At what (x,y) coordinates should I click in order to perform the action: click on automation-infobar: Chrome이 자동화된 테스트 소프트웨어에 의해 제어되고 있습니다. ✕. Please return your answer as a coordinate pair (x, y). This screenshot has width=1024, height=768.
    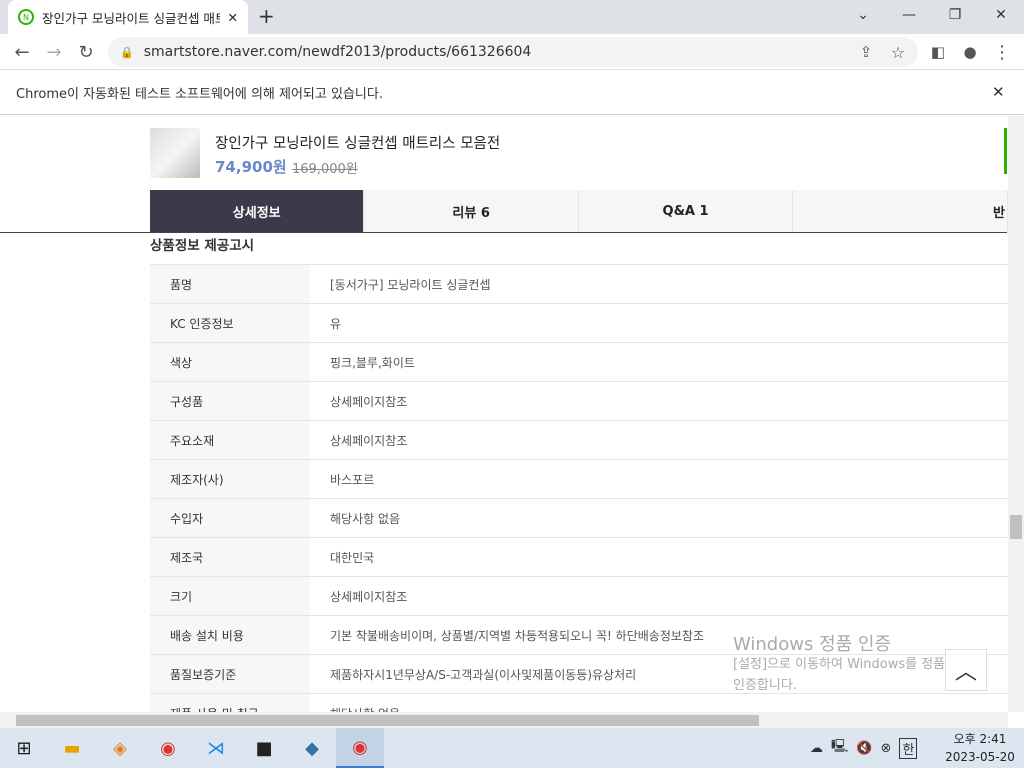
    Looking at the image, I should click on (512, 93).